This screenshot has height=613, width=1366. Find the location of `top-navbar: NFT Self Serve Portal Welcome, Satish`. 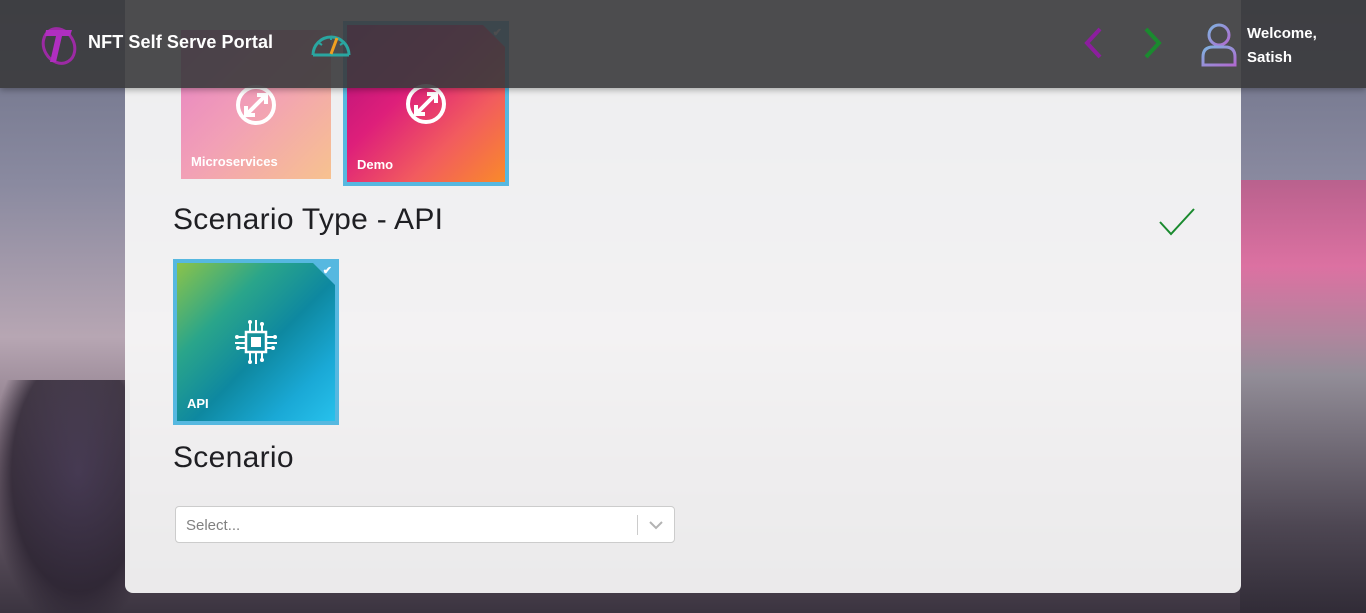

top-navbar: NFT Self Serve Portal Welcome, Satish is located at coordinates (683, 44).